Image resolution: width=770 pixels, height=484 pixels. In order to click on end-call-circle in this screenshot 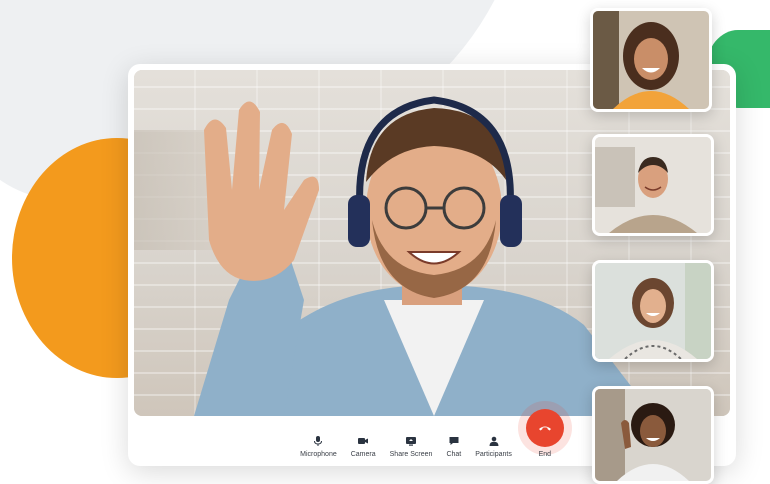, I will do `click(544, 428)`.